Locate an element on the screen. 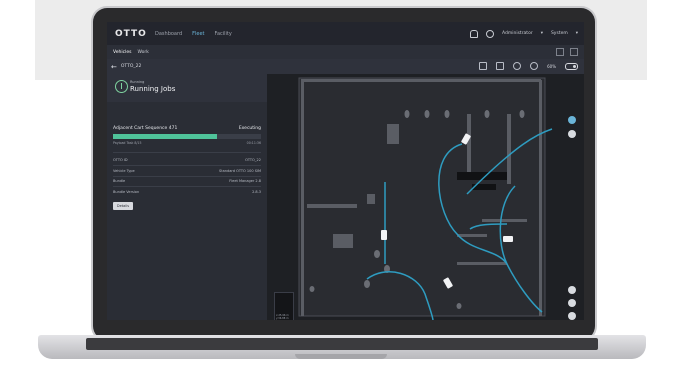  info-label: Vehicle Type is located at coordinates (124, 171).